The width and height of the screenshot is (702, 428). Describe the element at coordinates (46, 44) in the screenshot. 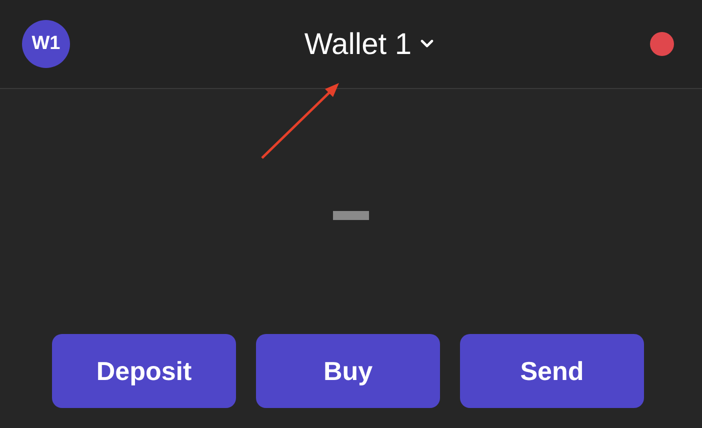

I see `avatar: W1` at that location.